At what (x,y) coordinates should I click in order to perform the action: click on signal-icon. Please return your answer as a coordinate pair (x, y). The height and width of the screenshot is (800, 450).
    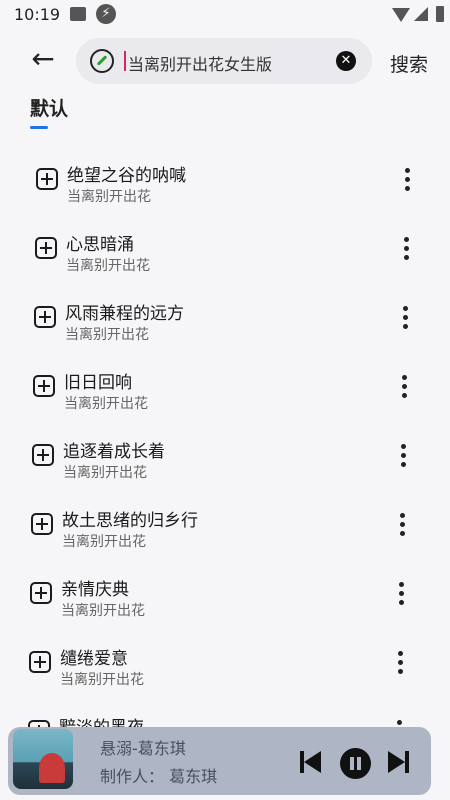
    Looking at the image, I should click on (421, 14).